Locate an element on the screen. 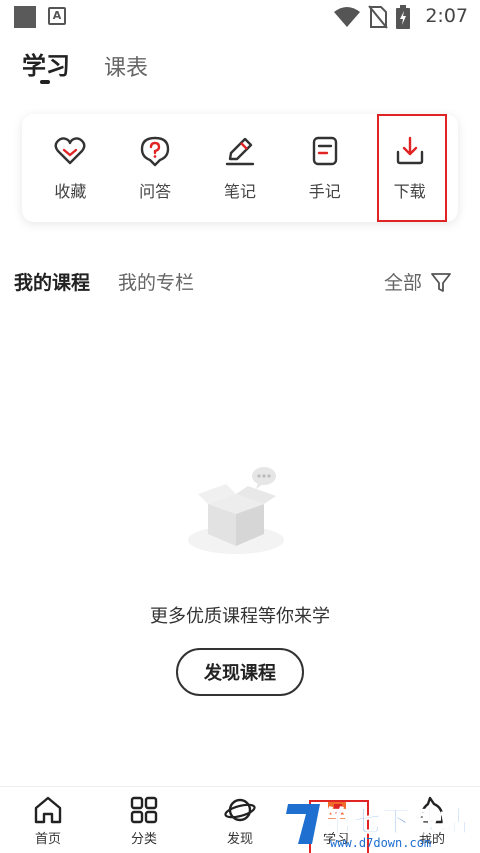  home-icon is located at coordinates (48, 809).